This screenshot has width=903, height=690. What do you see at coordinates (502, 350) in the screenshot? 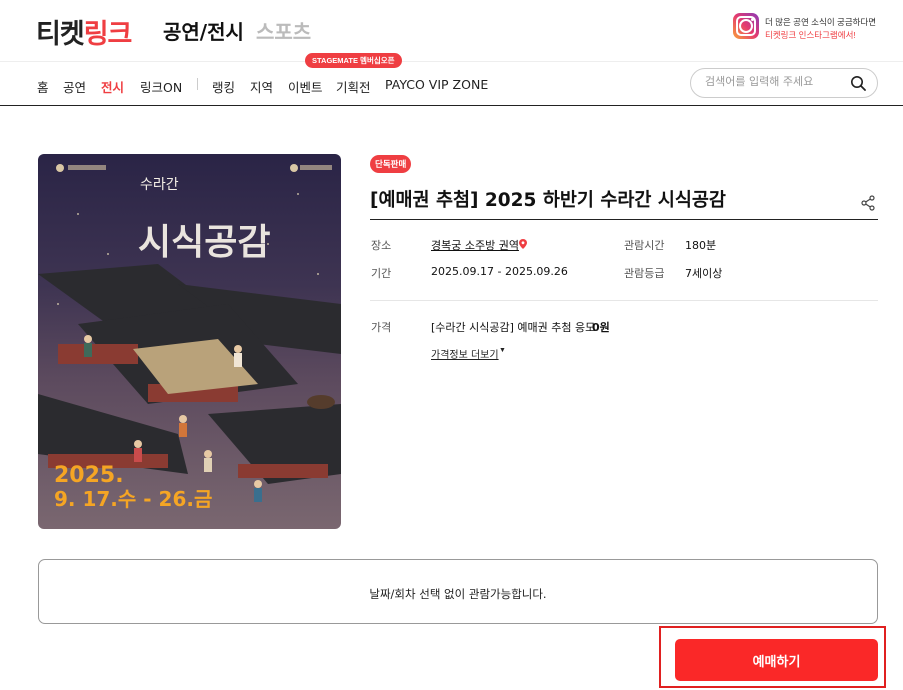
I see `caret-down-icon: ▼` at bounding box center [502, 350].